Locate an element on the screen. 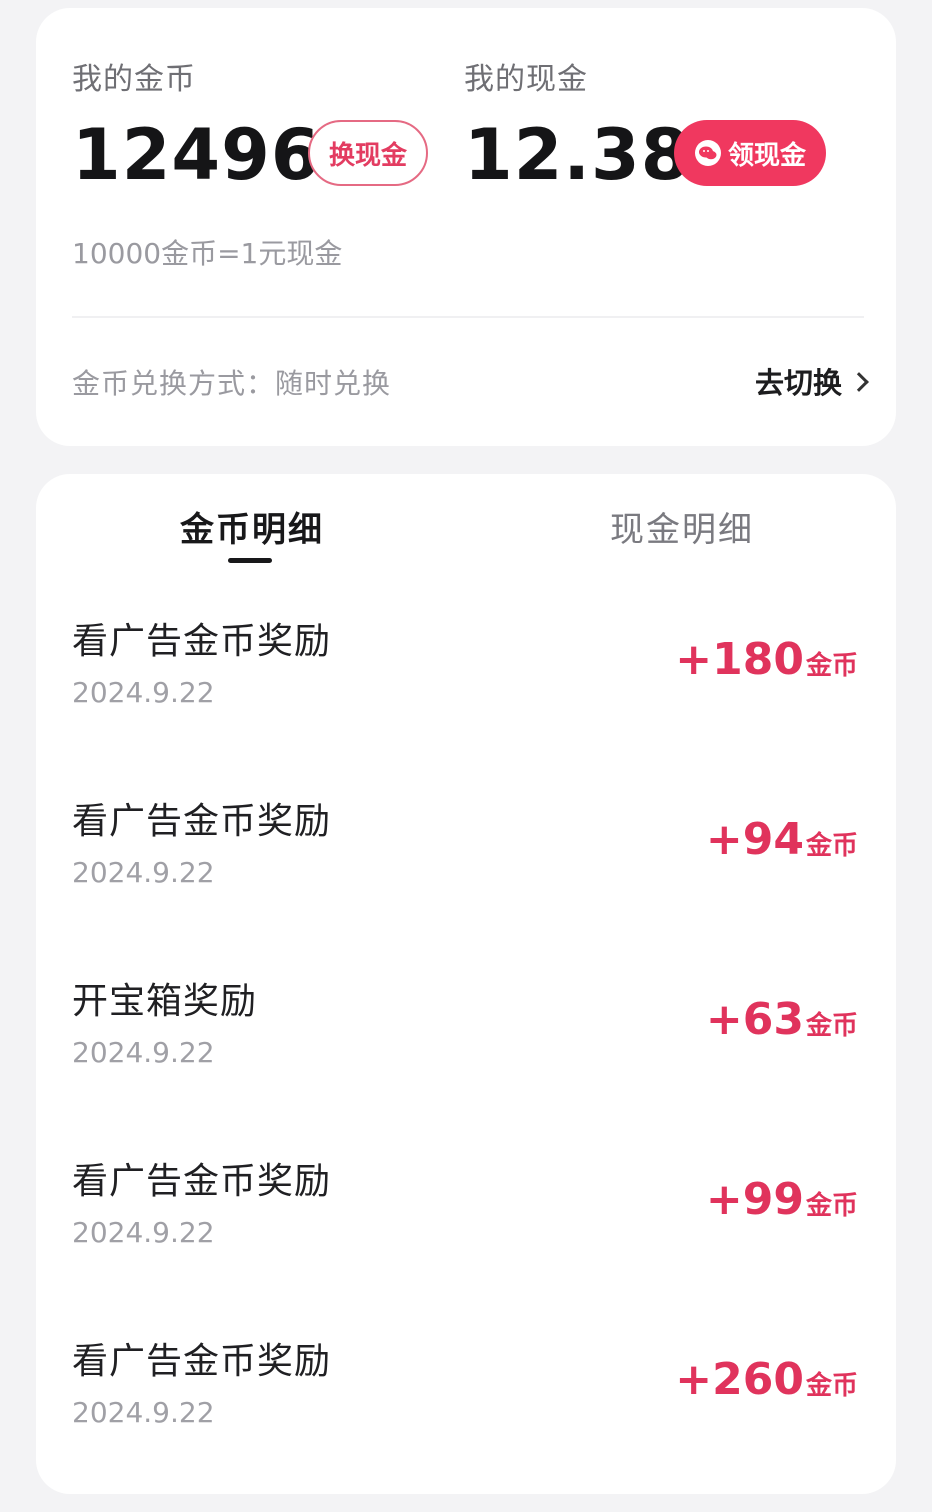 This screenshot has width=932, height=1512. list-item: 看广告金币奖励 2024.9.22 +180 金币 is located at coordinates (466, 702).